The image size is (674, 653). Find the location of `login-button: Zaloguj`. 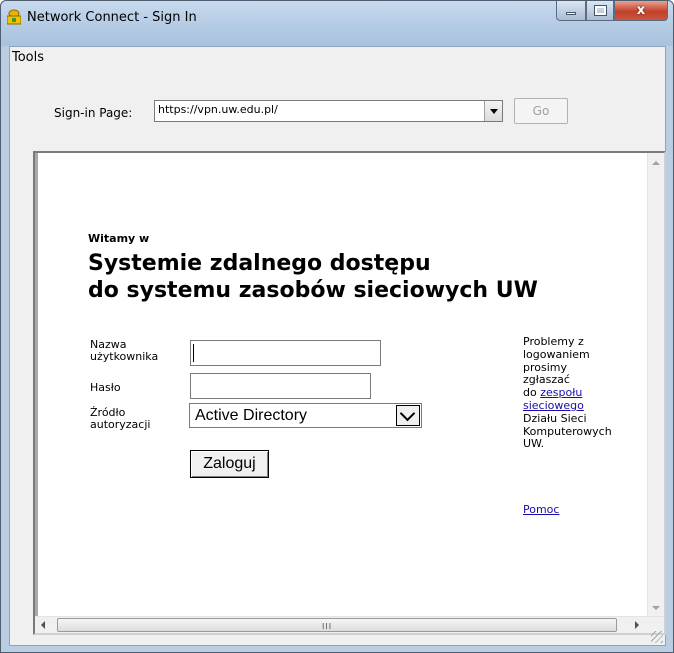

login-button: Zaloguj is located at coordinates (229, 464).